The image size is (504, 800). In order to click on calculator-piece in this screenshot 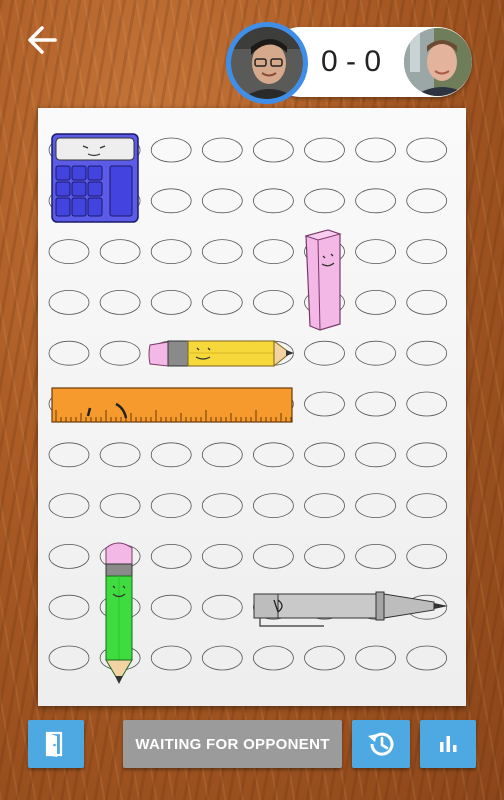, I will do `click(95, 178)`.